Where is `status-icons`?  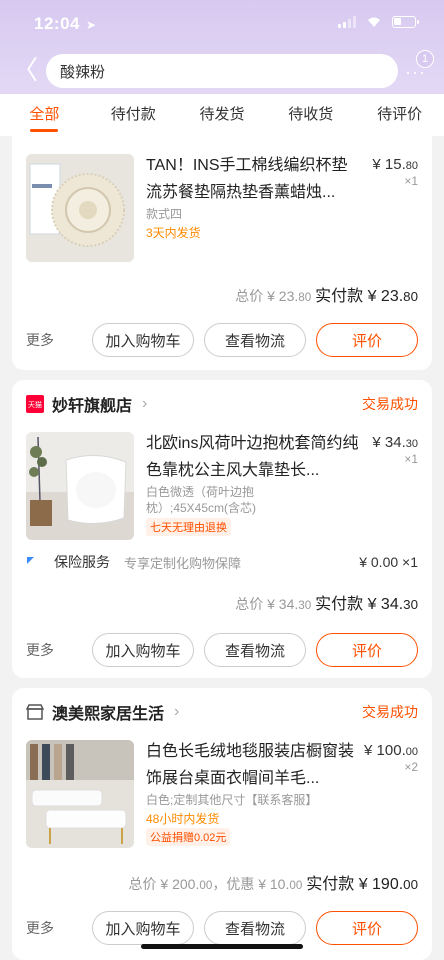
status-icons is located at coordinates (378, 22).